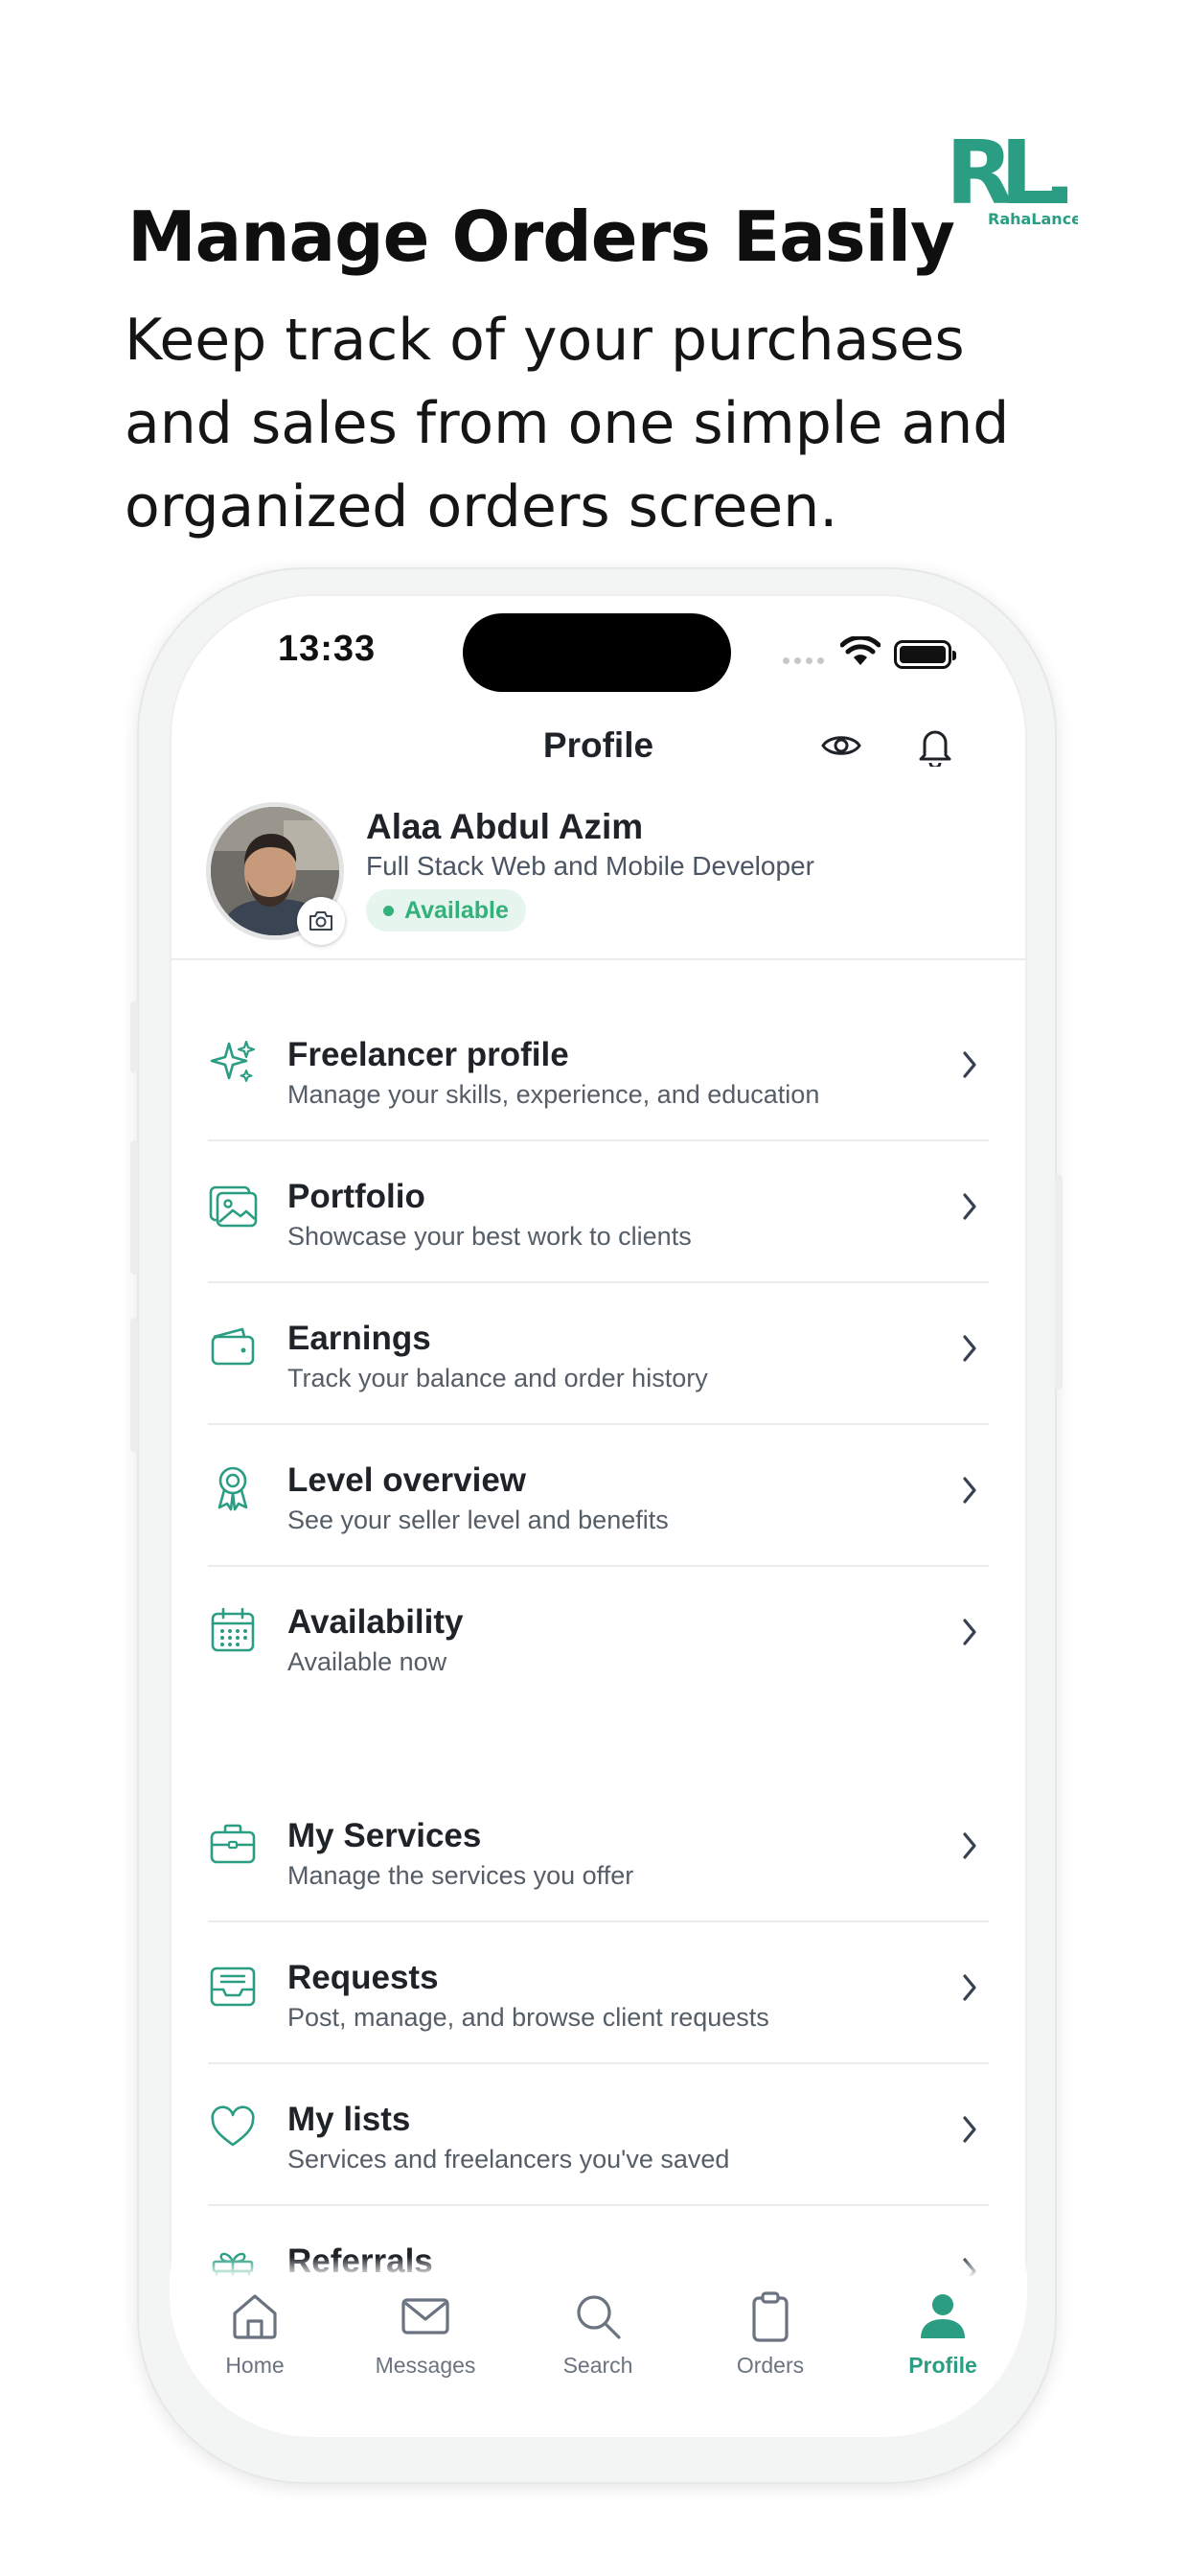 This screenshot has height=2576, width=1190. Describe the element at coordinates (528, 2018) in the screenshot. I see `menu-item-subtitle: Post, manage, and browse client requests` at that location.